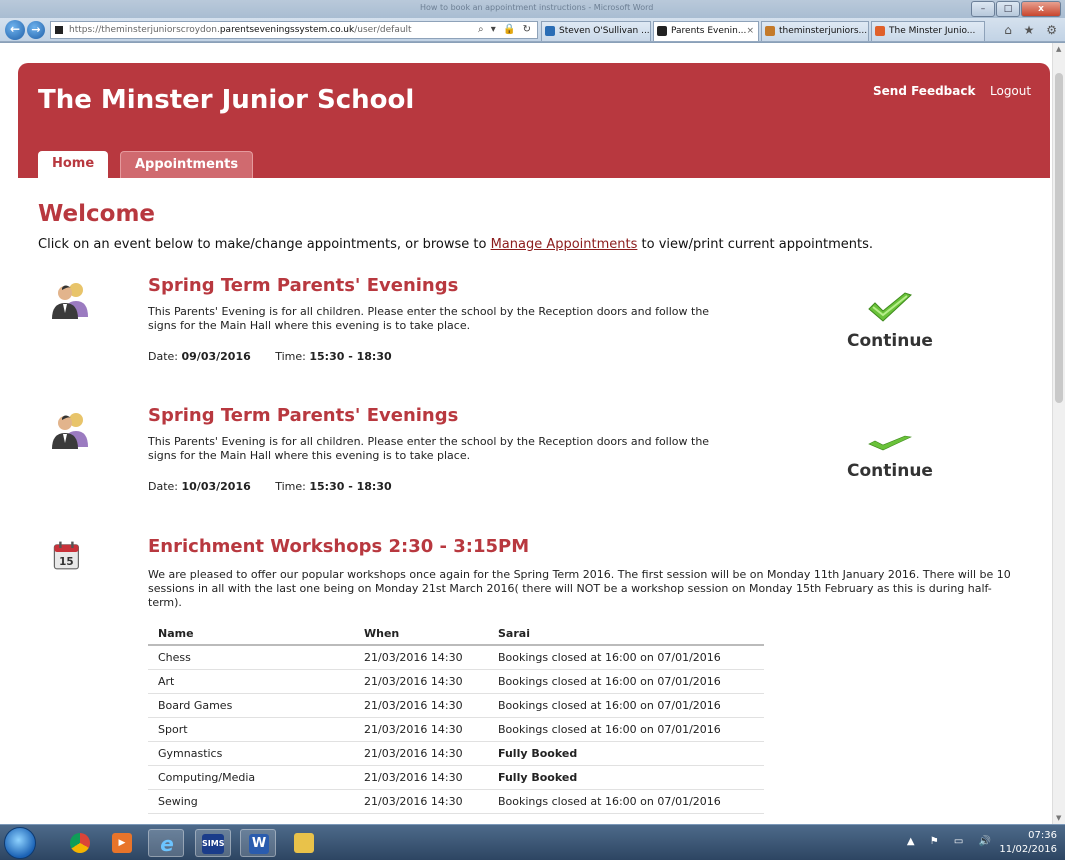 Image resolution: width=1065 pixels, height=860 pixels. I want to click on clock-date: 11/02/2016, so click(1028, 850).